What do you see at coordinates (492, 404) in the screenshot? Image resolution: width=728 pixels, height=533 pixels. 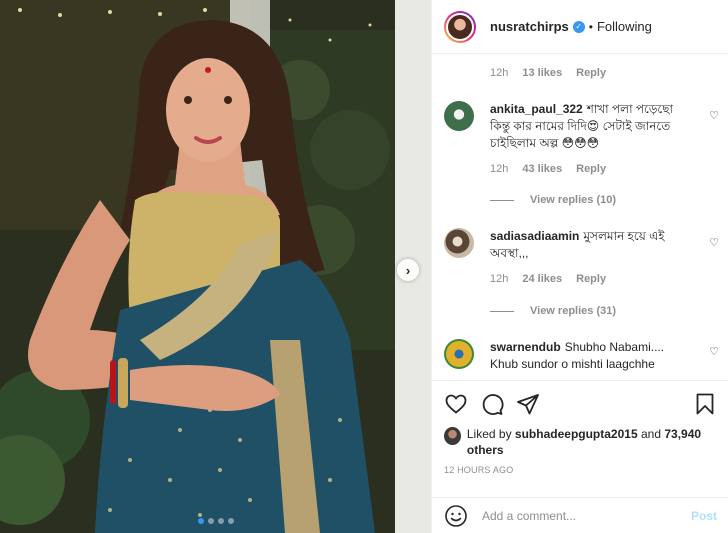 I see `comment-icon` at bounding box center [492, 404].